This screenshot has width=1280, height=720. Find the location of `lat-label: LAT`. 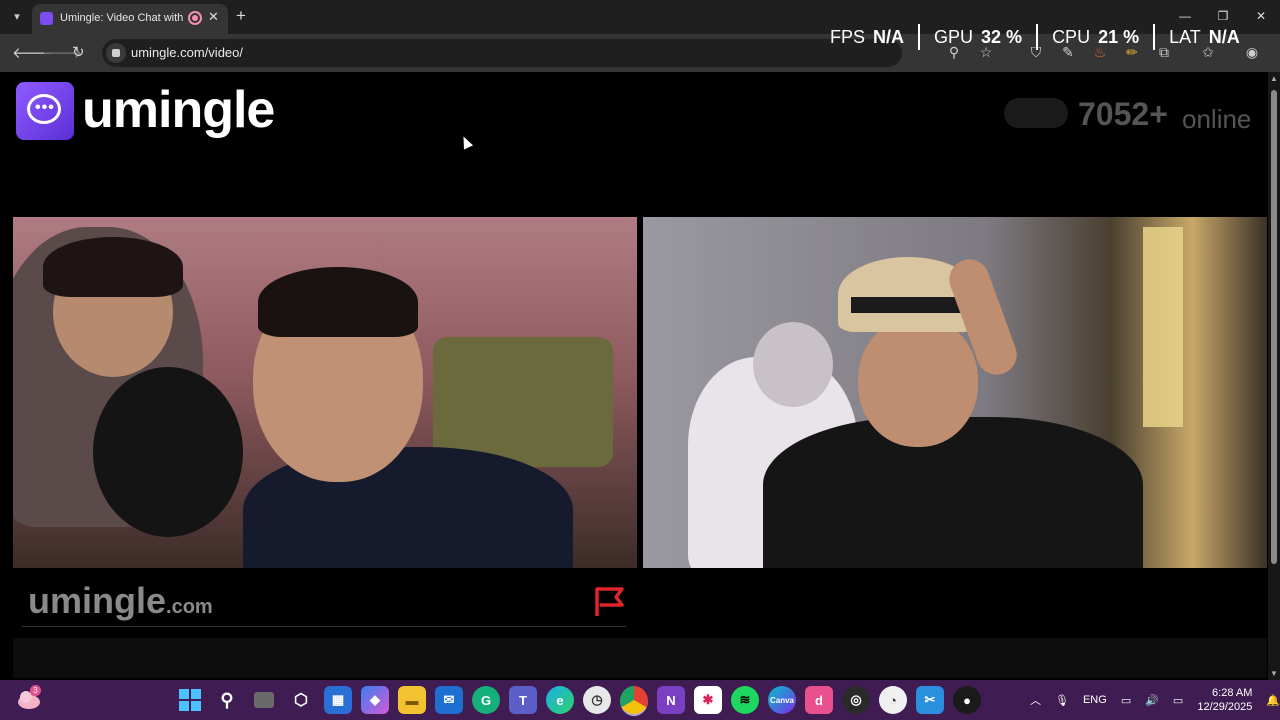

lat-label: LAT is located at coordinates (1185, 36).